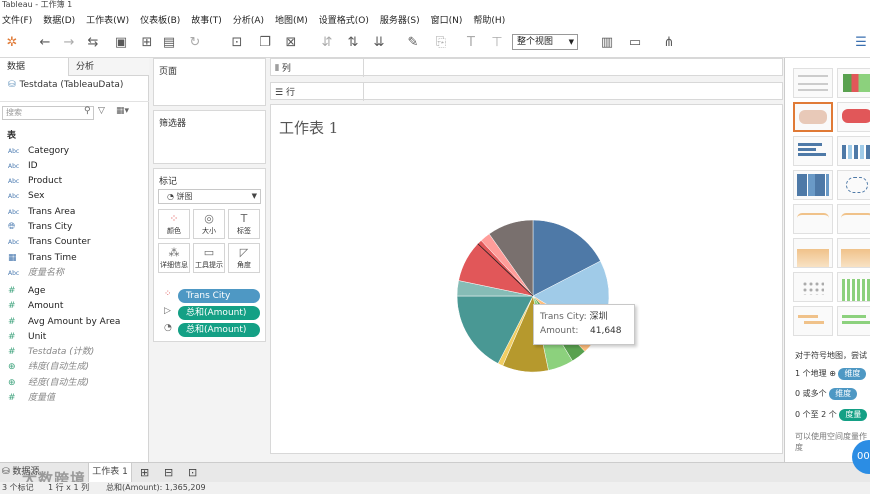  I want to click on field-avg-amount-by-area: # Avg Amount by Area, so click(74, 322).